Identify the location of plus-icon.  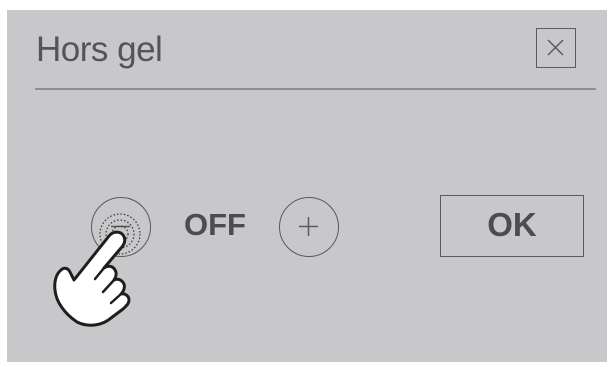
(308, 226).